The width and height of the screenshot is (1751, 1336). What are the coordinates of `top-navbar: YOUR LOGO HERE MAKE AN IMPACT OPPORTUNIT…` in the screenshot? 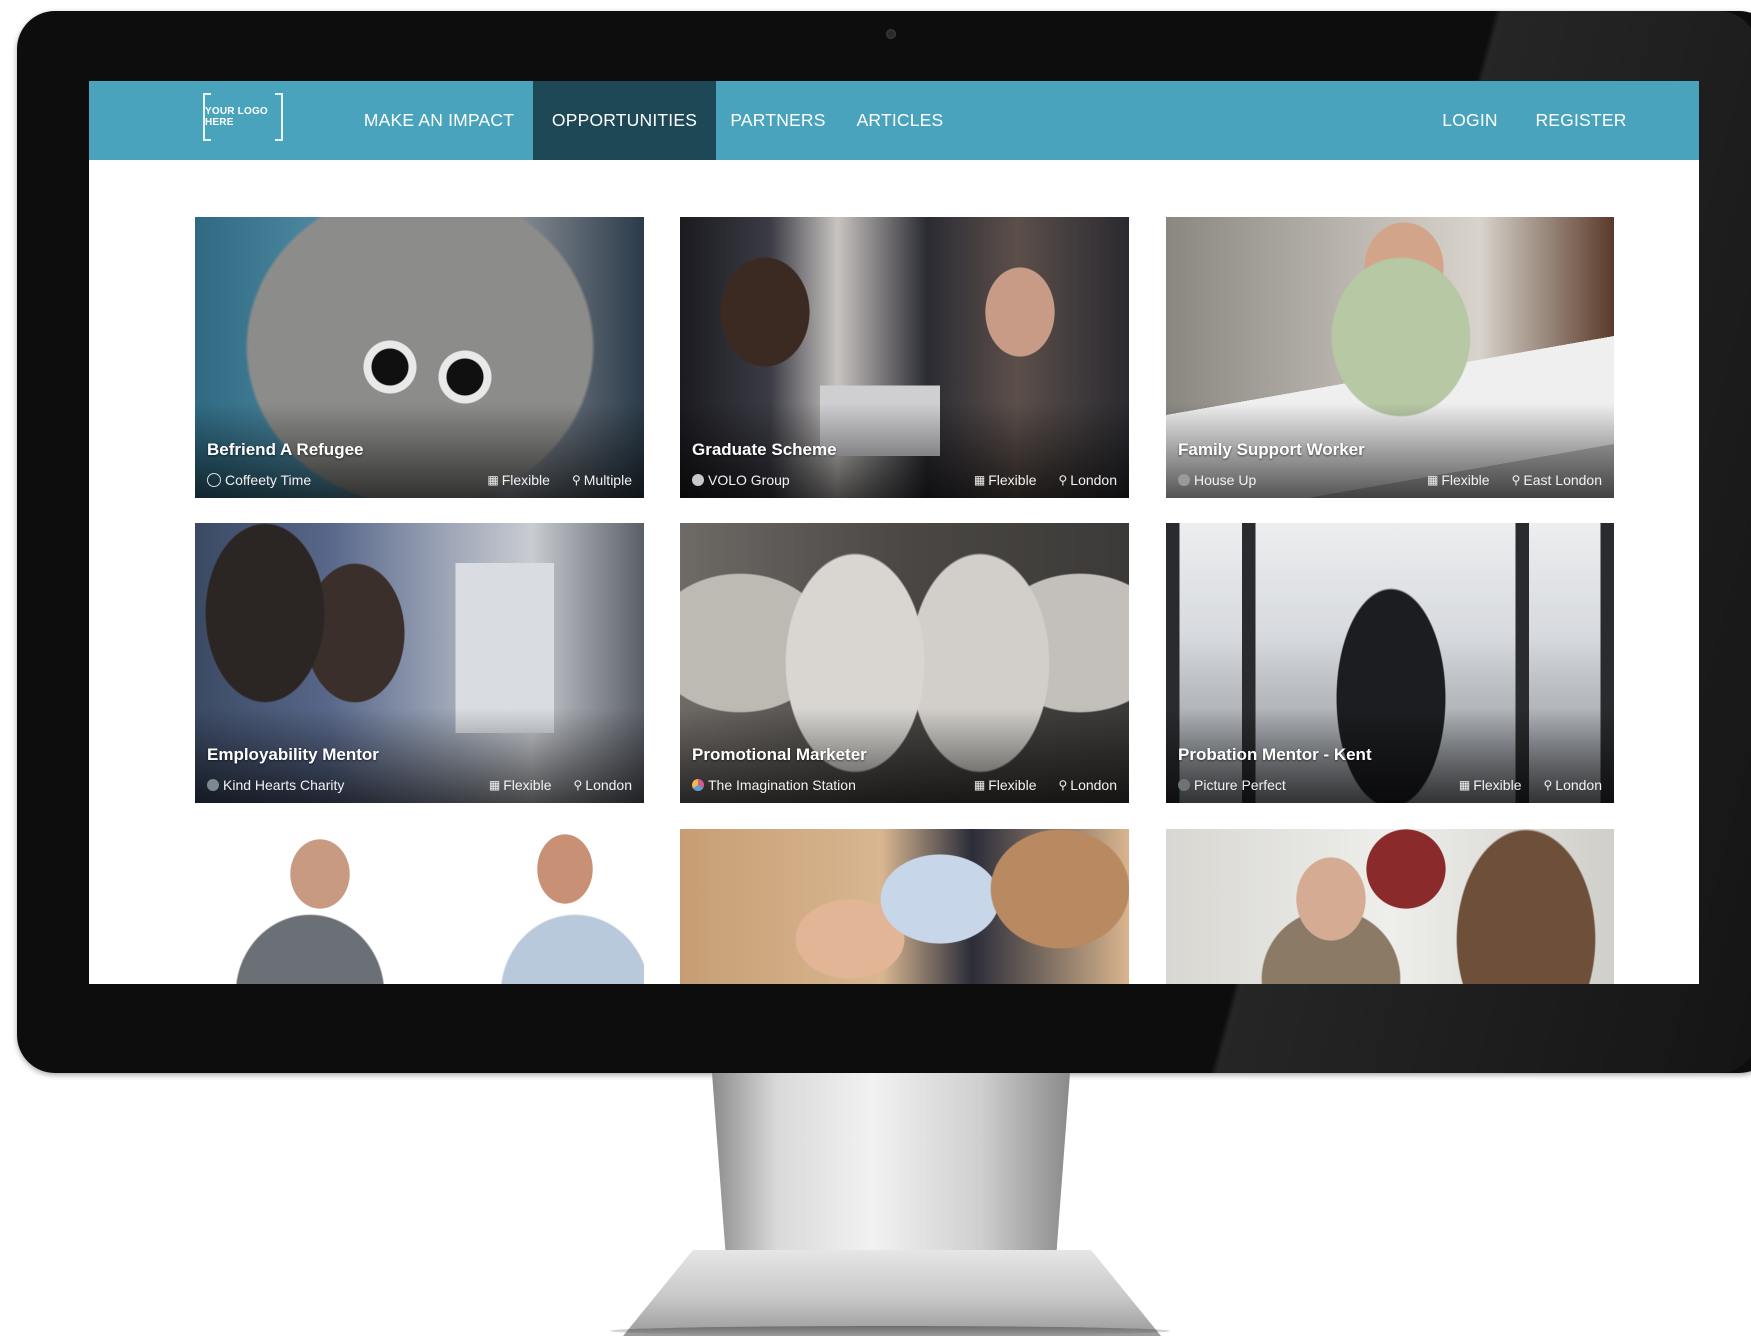 It's located at (894, 120).